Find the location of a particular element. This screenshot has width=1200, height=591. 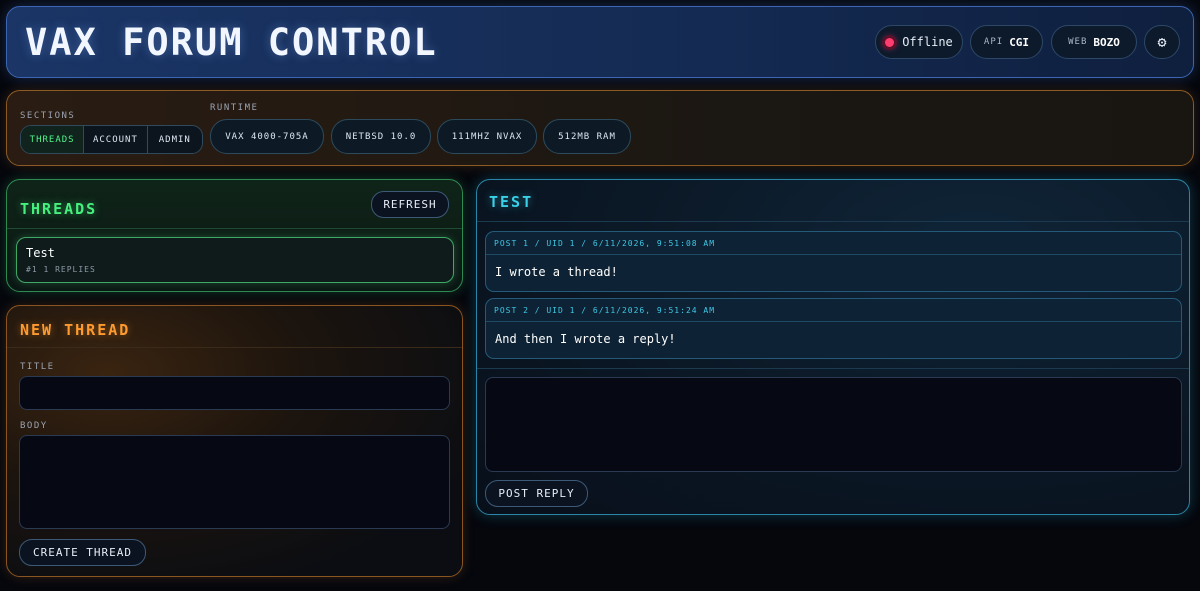

section-tabs: THREADS ACCOUNT ADMIN is located at coordinates (111, 139).